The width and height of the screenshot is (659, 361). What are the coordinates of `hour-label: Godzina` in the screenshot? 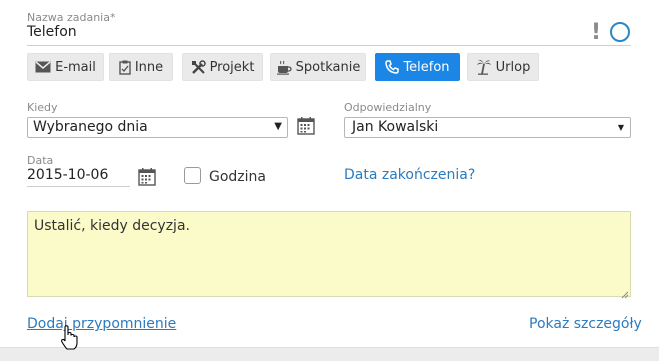 It's located at (237, 177).